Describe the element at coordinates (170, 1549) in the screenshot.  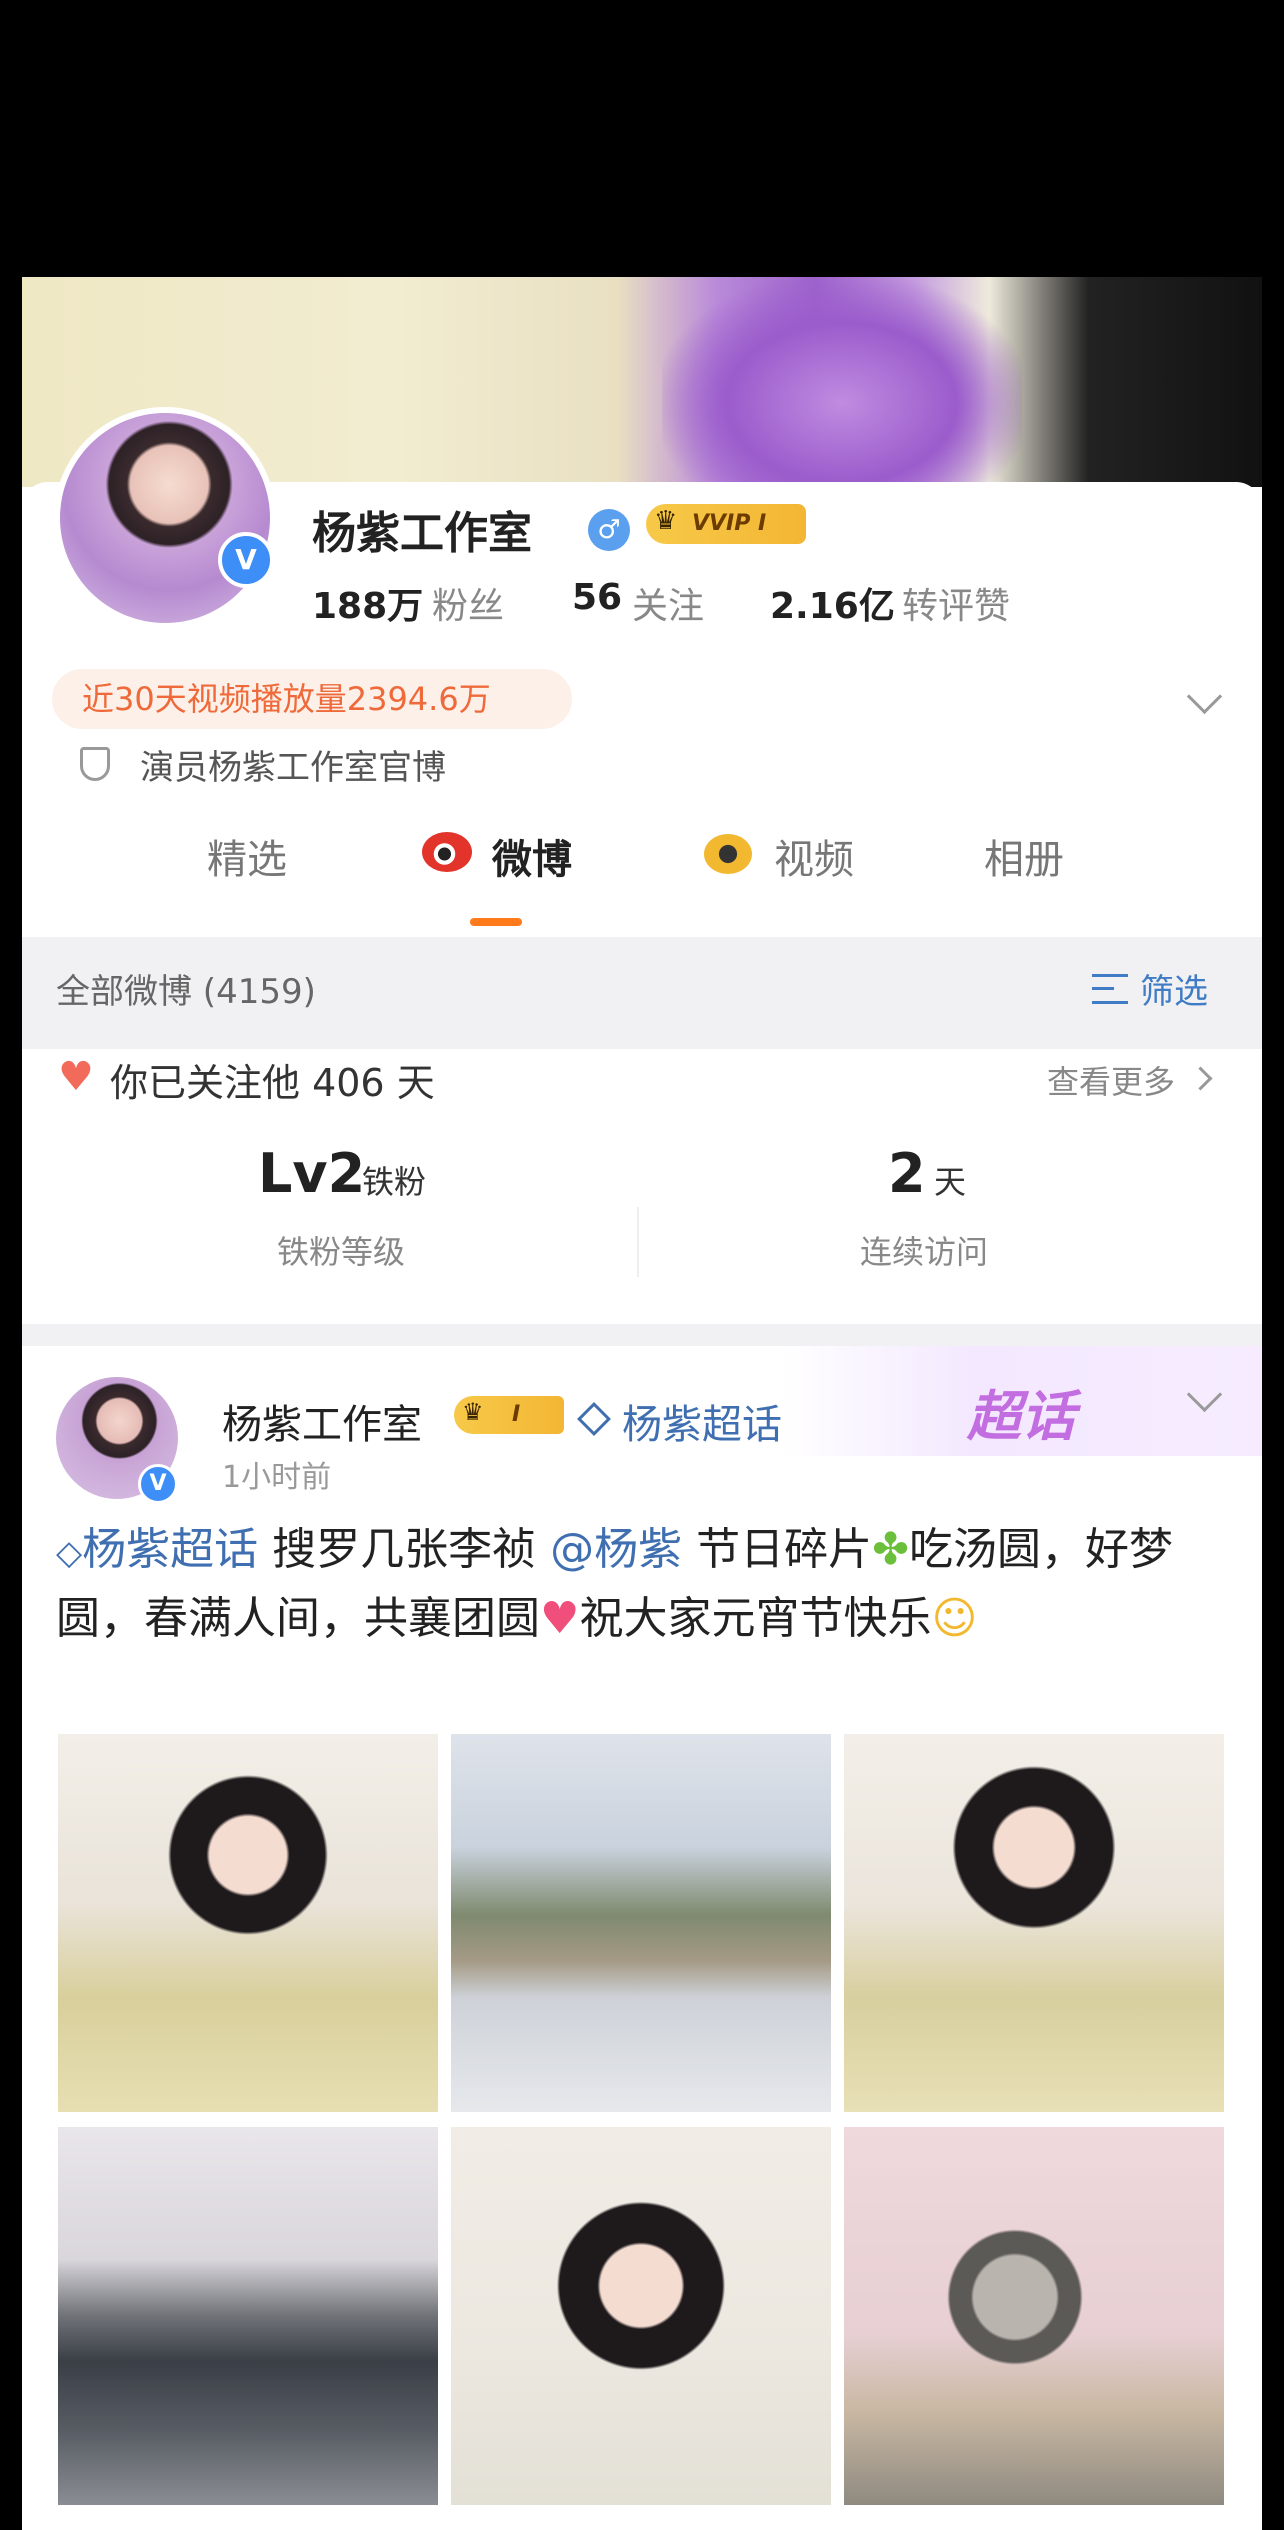
I see `post-topic-link: 杨紫超话` at that location.